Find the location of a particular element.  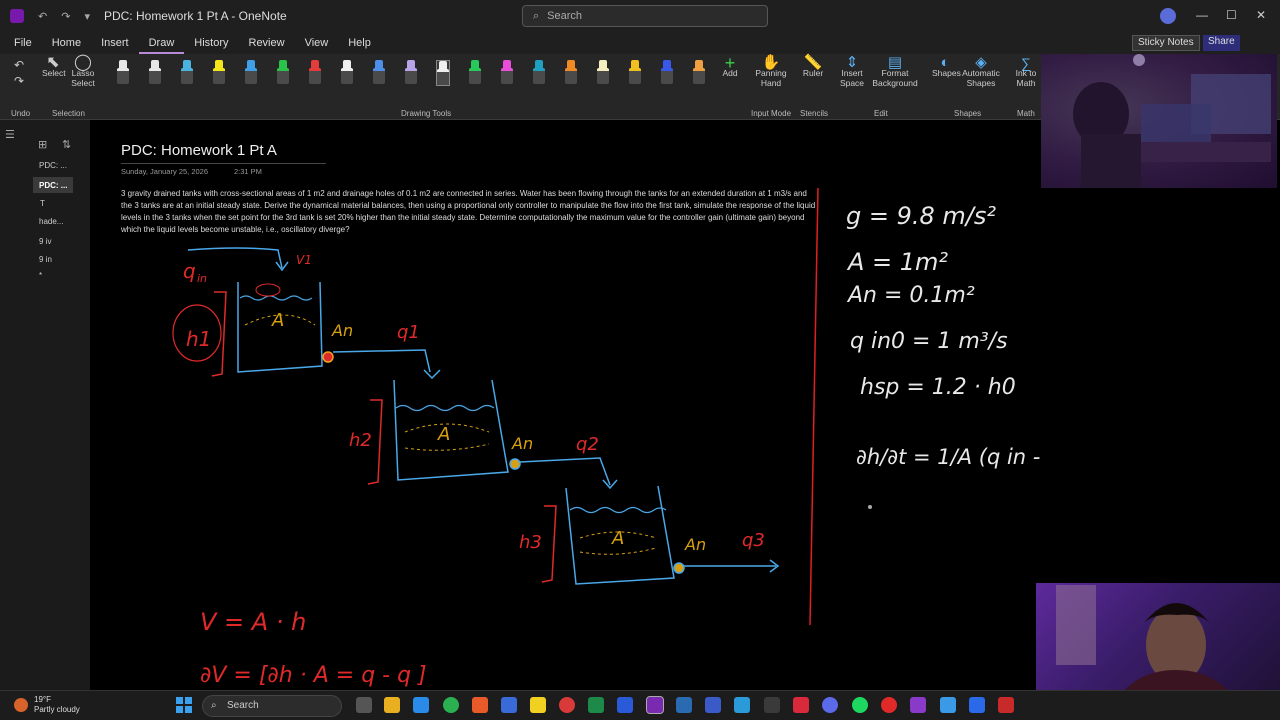

initial-flow-equation: q in0 = 1 m³/s is located at coordinates (929, 341).